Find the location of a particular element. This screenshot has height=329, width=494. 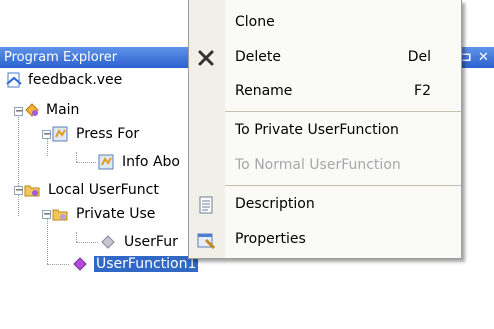

tree-item-main: Main is located at coordinates (52, 110).